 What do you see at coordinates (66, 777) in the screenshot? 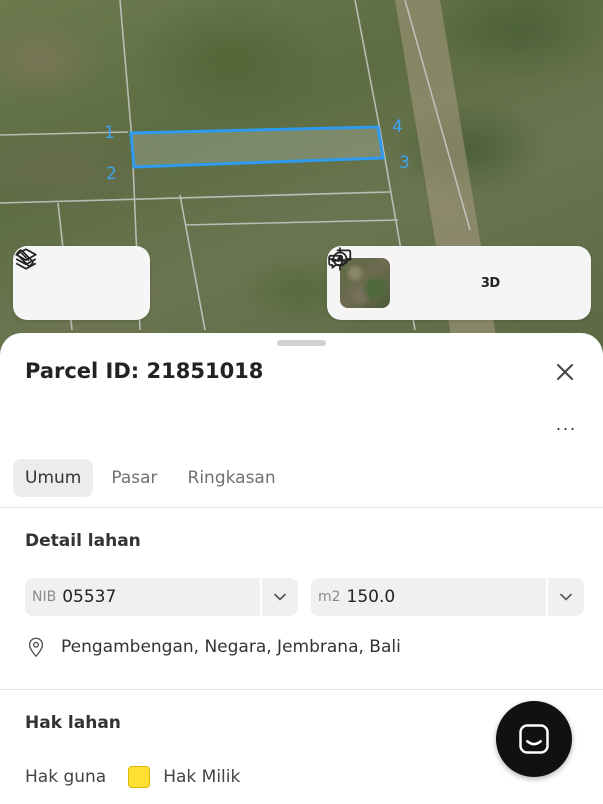
I see `rights-label: Hak guna` at bounding box center [66, 777].